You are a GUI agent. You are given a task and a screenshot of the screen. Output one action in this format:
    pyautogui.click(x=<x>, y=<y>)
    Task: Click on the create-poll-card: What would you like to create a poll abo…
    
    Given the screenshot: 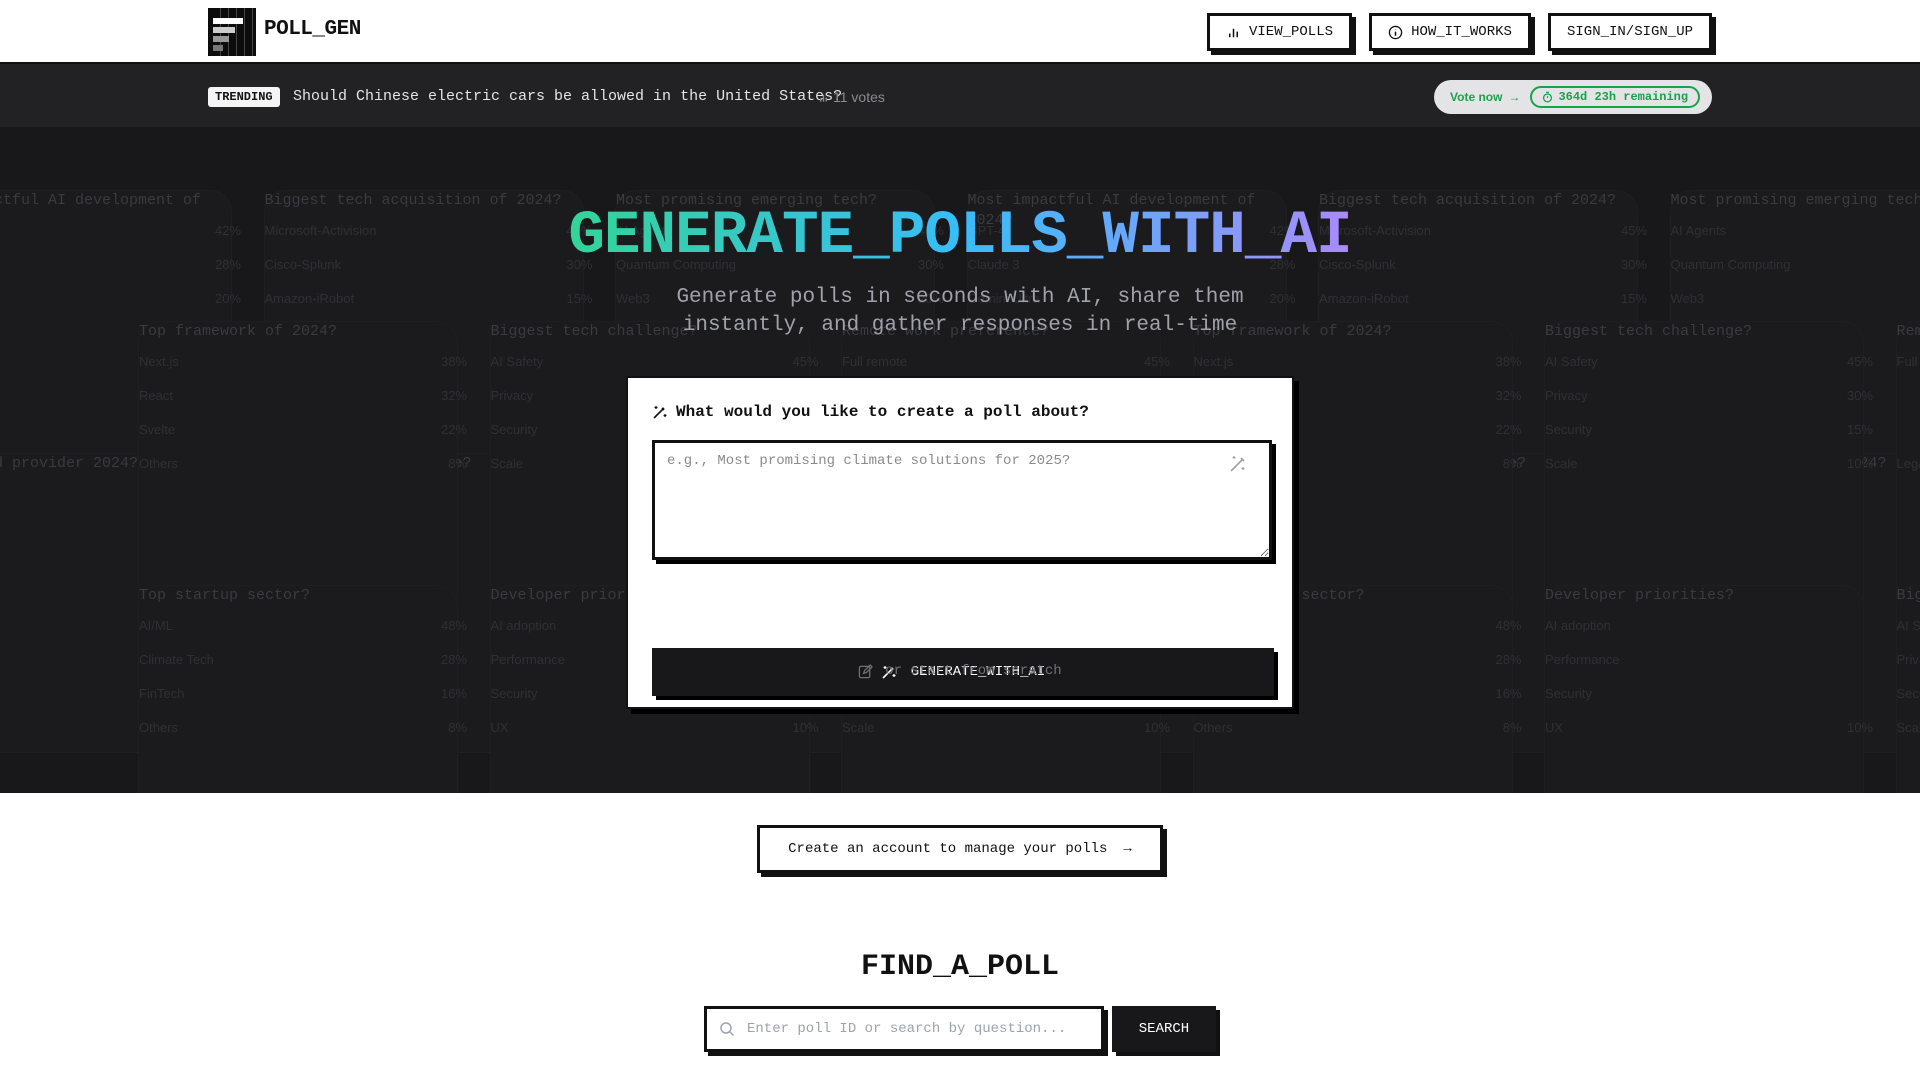 What is the action you would take?
    pyautogui.click(x=960, y=542)
    